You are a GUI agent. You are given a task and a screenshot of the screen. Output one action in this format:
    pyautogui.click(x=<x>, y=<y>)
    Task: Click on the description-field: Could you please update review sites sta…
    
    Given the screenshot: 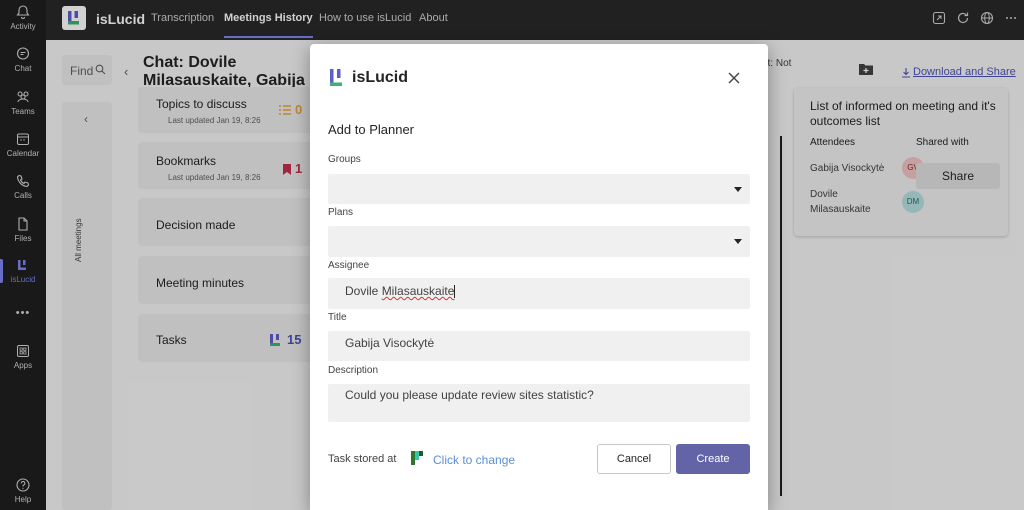 What is the action you would take?
    pyautogui.click(x=539, y=403)
    